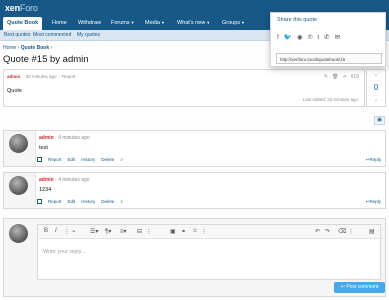  What do you see at coordinates (330, 99) in the screenshot?
I see `quote-last-edited: Last edited: 32 minutes ago` at bounding box center [330, 99].